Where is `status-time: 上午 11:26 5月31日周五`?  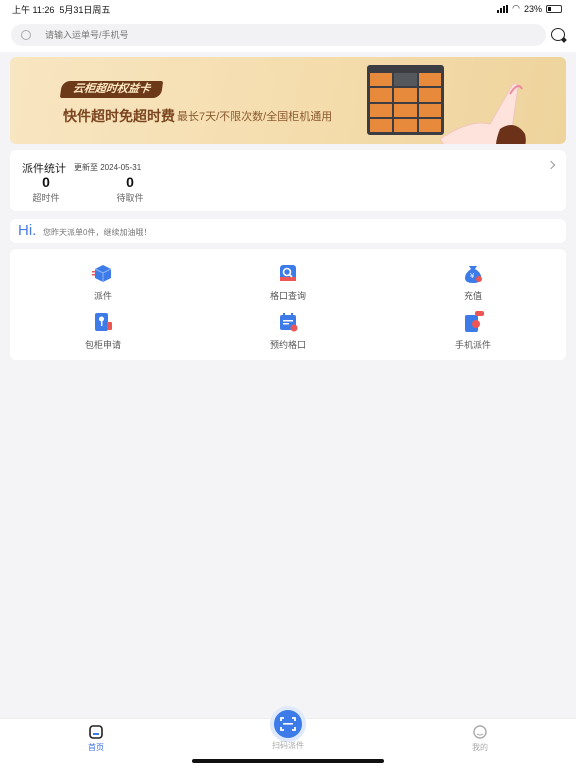
status-time: 上午 11:26 5月31日周五 is located at coordinates (61, 9).